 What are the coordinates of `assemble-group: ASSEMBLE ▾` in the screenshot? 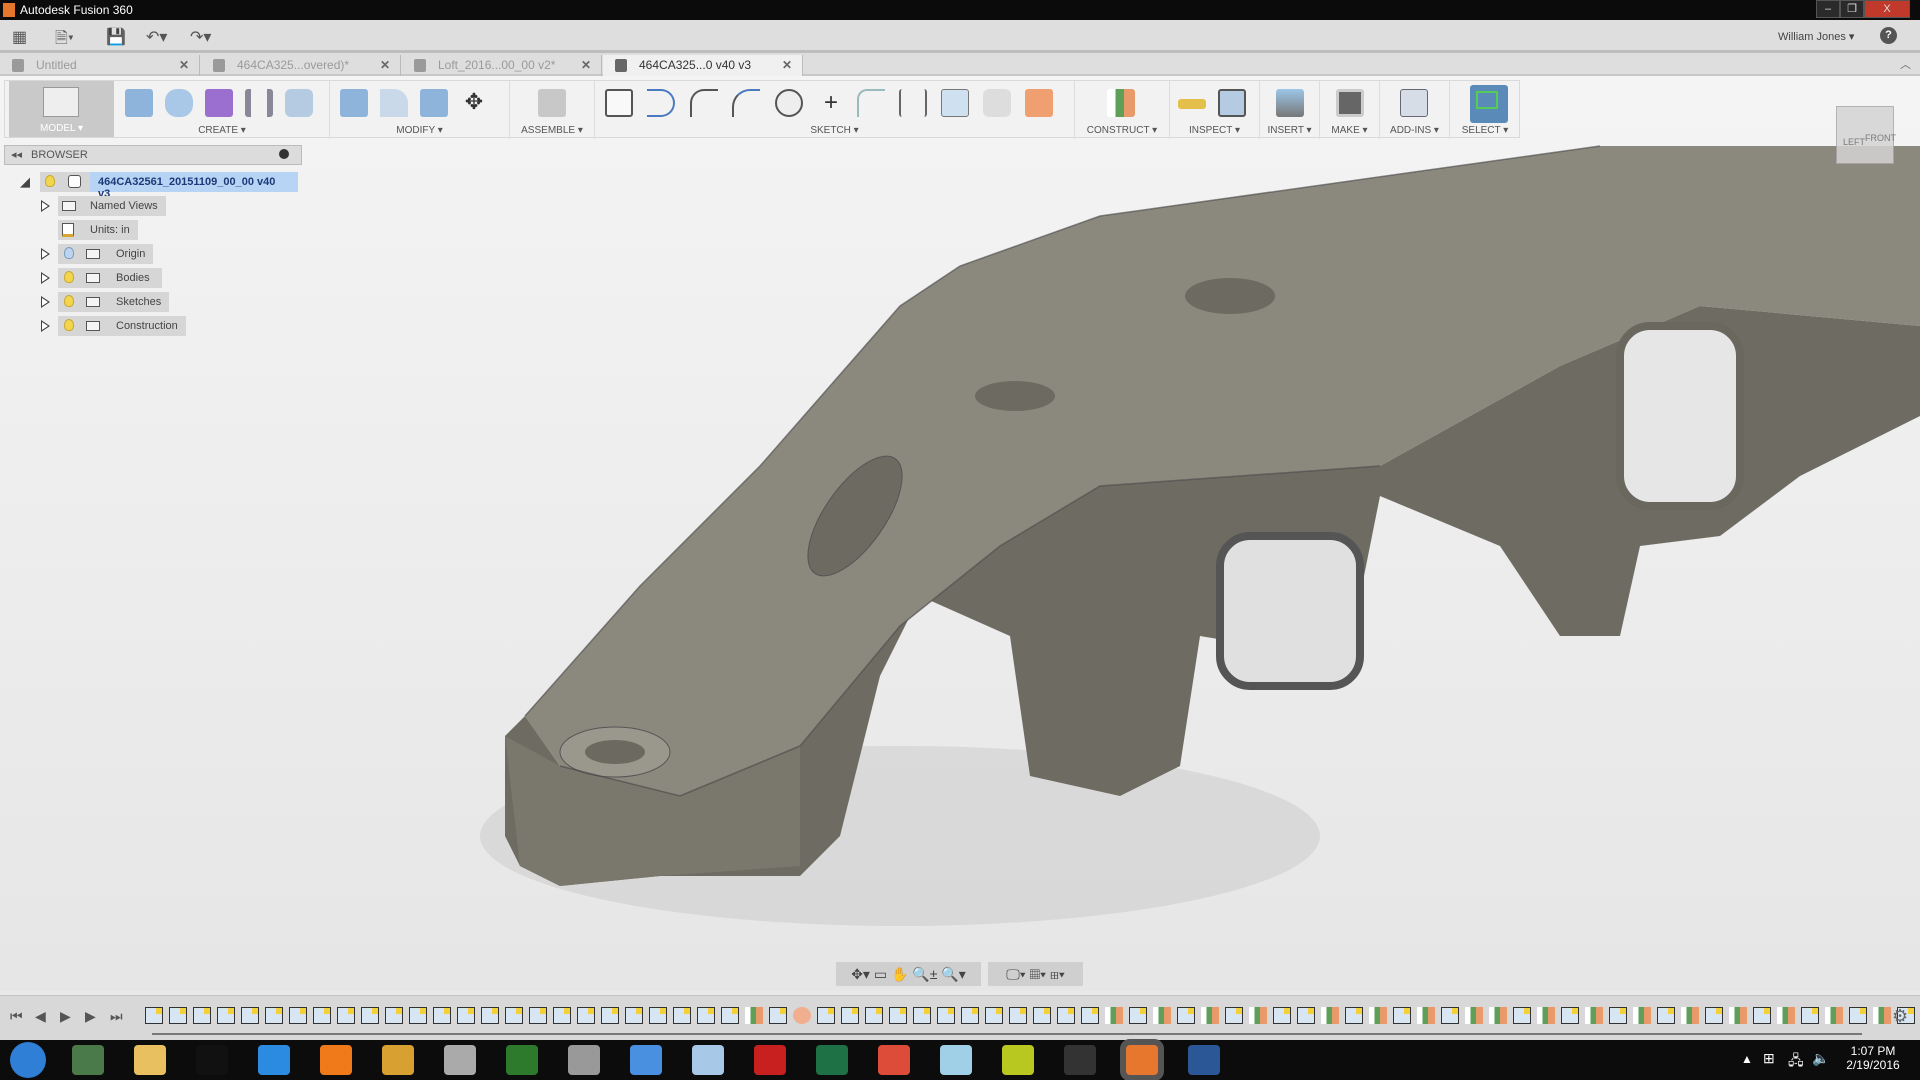 It's located at (552, 110).